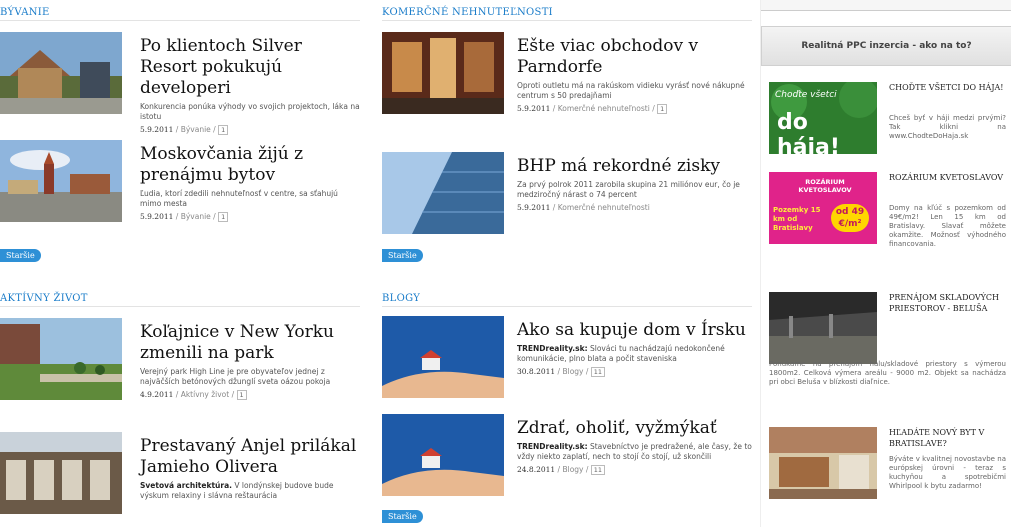  What do you see at coordinates (947, 303) in the screenshot?
I see `ad-title: PRENÁJOM SKLADOVÝCH PRIESTOROV - BELUŠA` at bounding box center [947, 303].